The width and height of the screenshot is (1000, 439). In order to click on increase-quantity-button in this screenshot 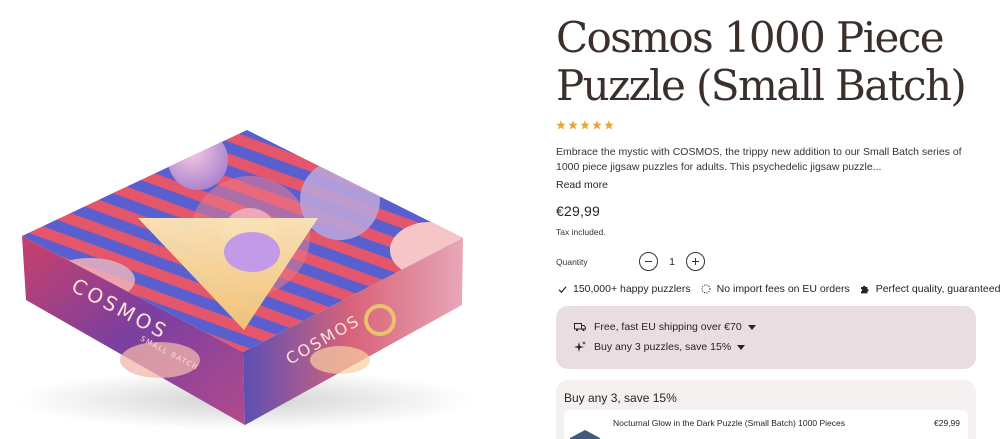, I will do `click(695, 261)`.